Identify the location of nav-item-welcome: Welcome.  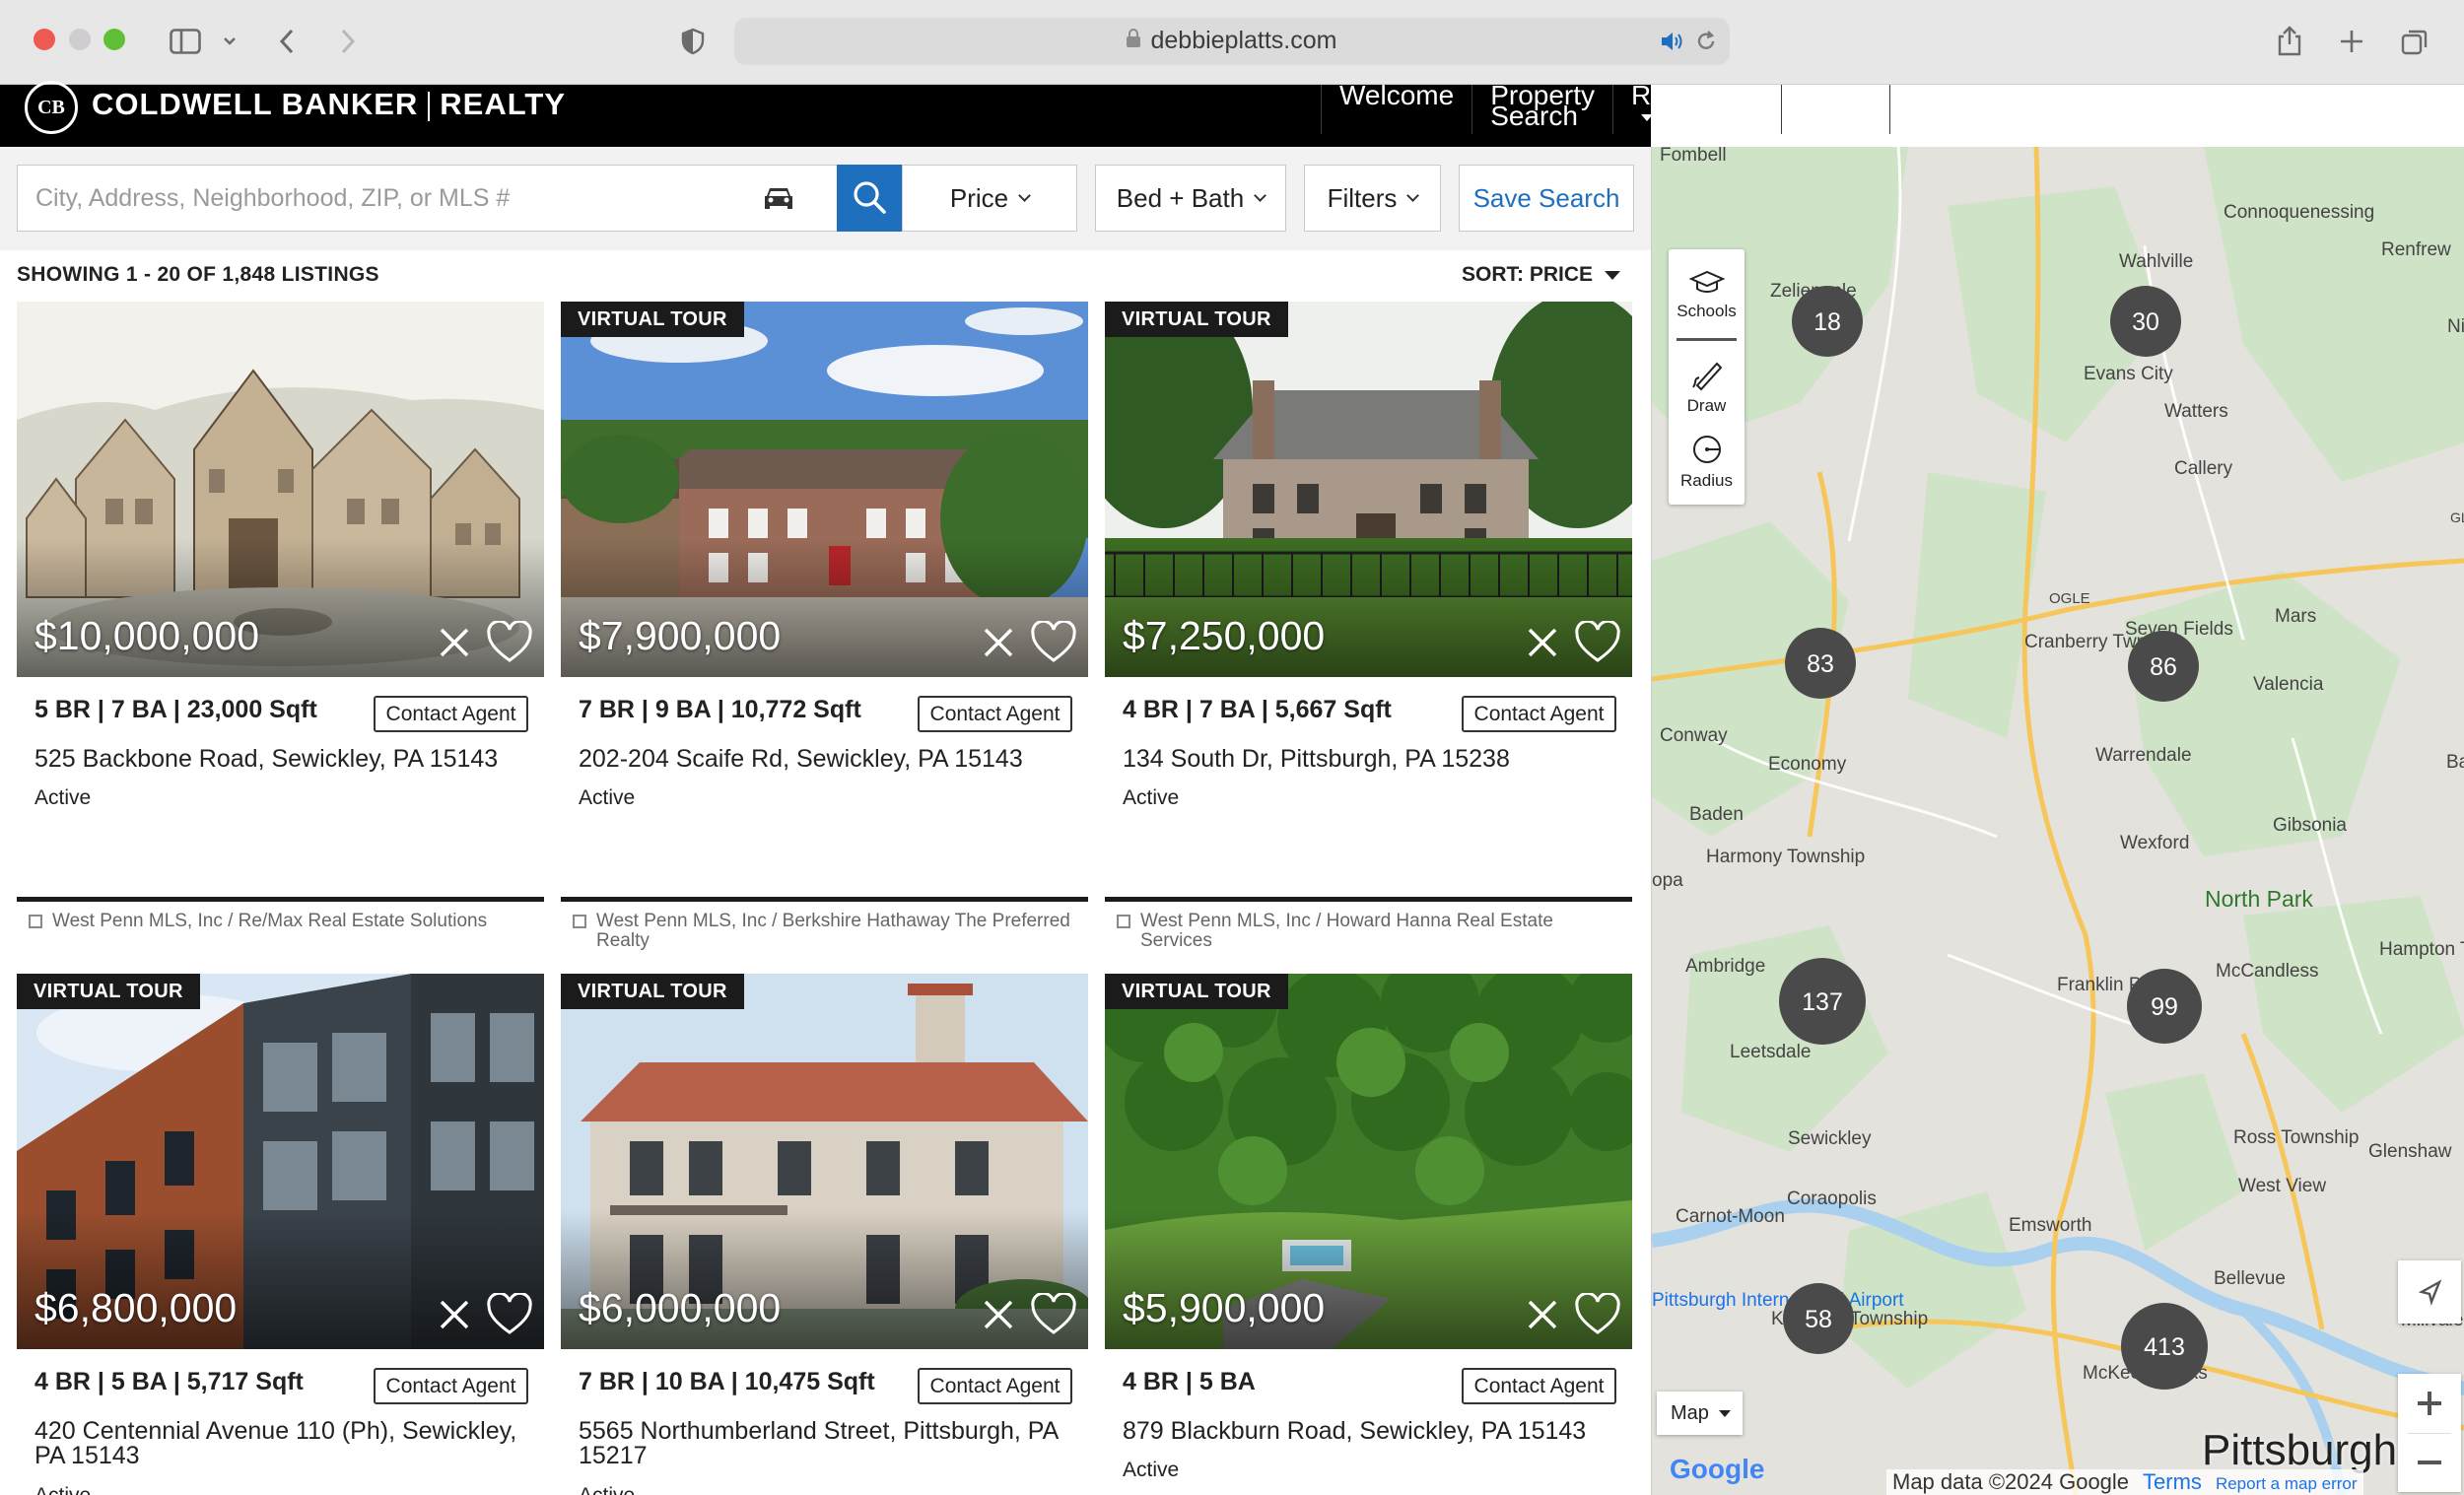
(1396, 108).